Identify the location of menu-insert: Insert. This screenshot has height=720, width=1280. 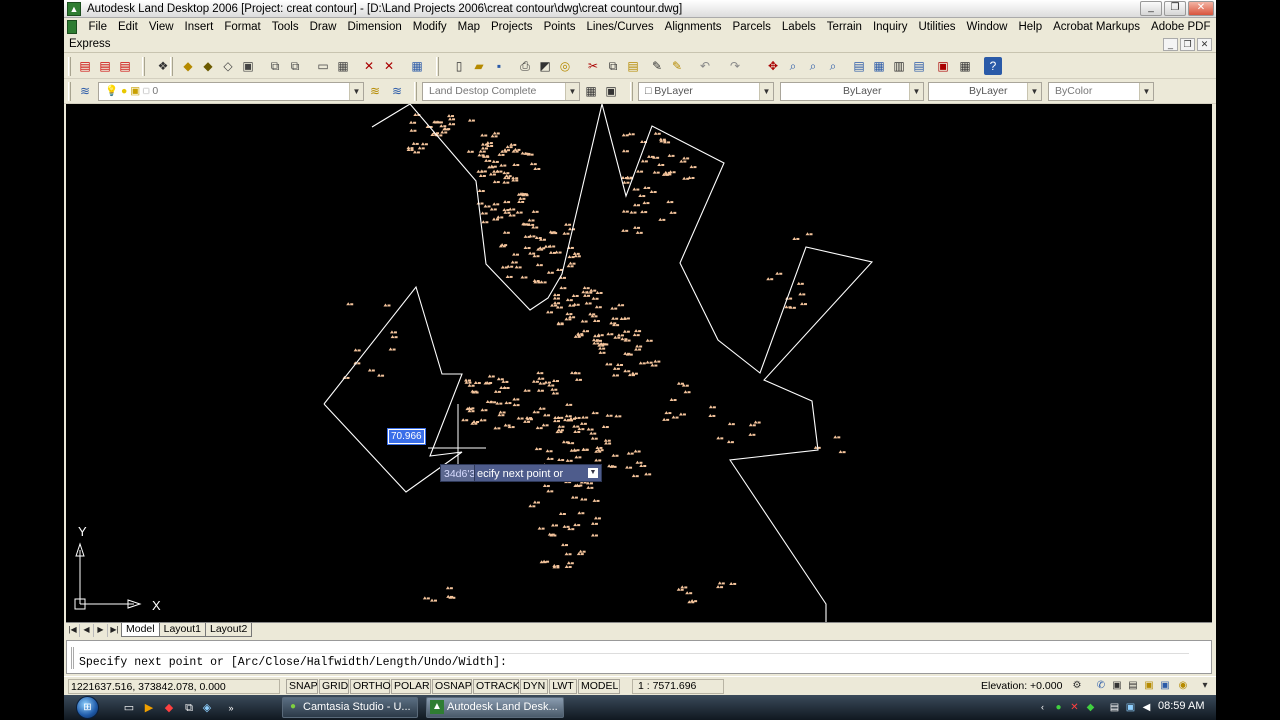
(199, 27).